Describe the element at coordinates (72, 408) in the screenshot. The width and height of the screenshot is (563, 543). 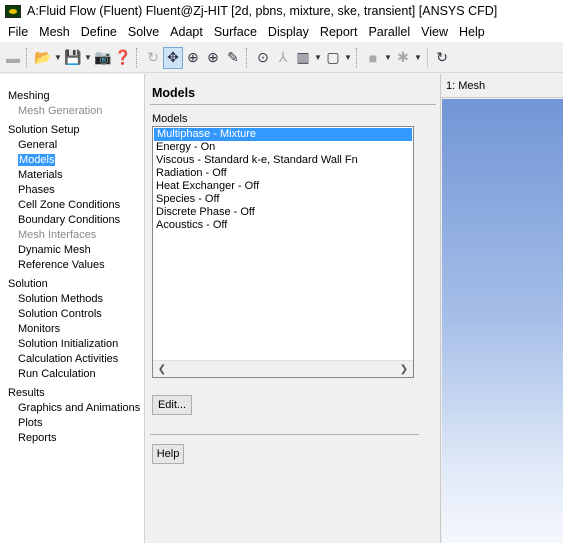
I see `nav-item-graphics-and-animations: Graphics and Animations` at that location.